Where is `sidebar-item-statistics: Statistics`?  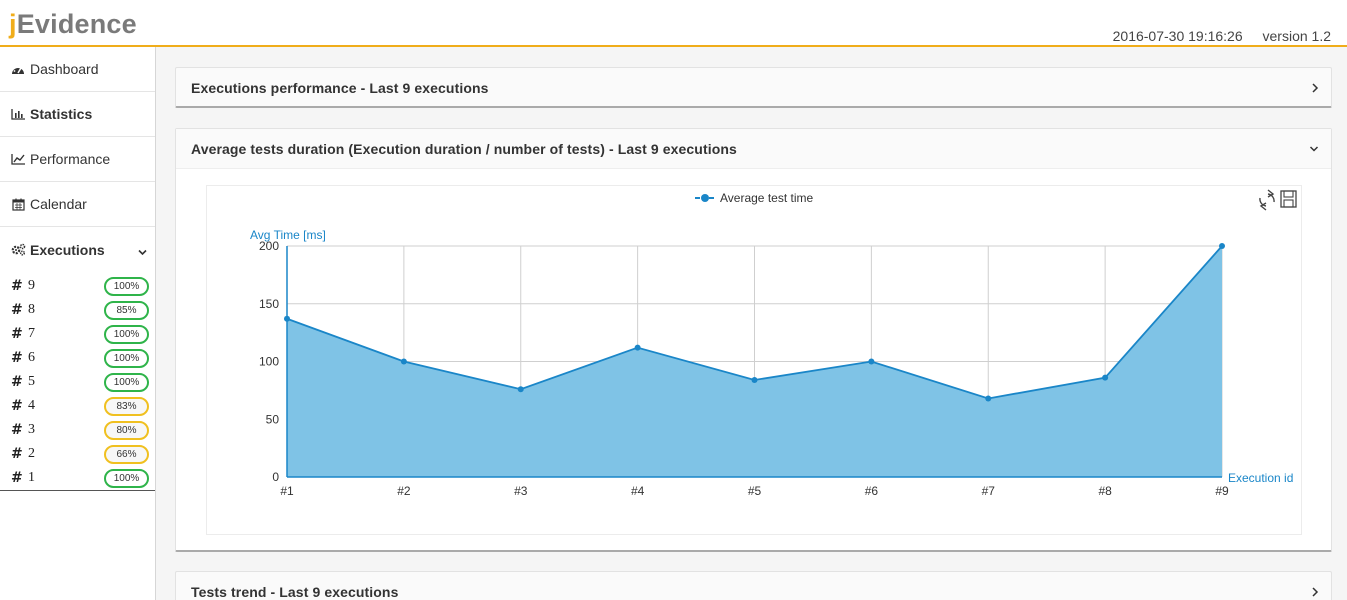 sidebar-item-statistics: Statistics is located at coordinates (77, 114).